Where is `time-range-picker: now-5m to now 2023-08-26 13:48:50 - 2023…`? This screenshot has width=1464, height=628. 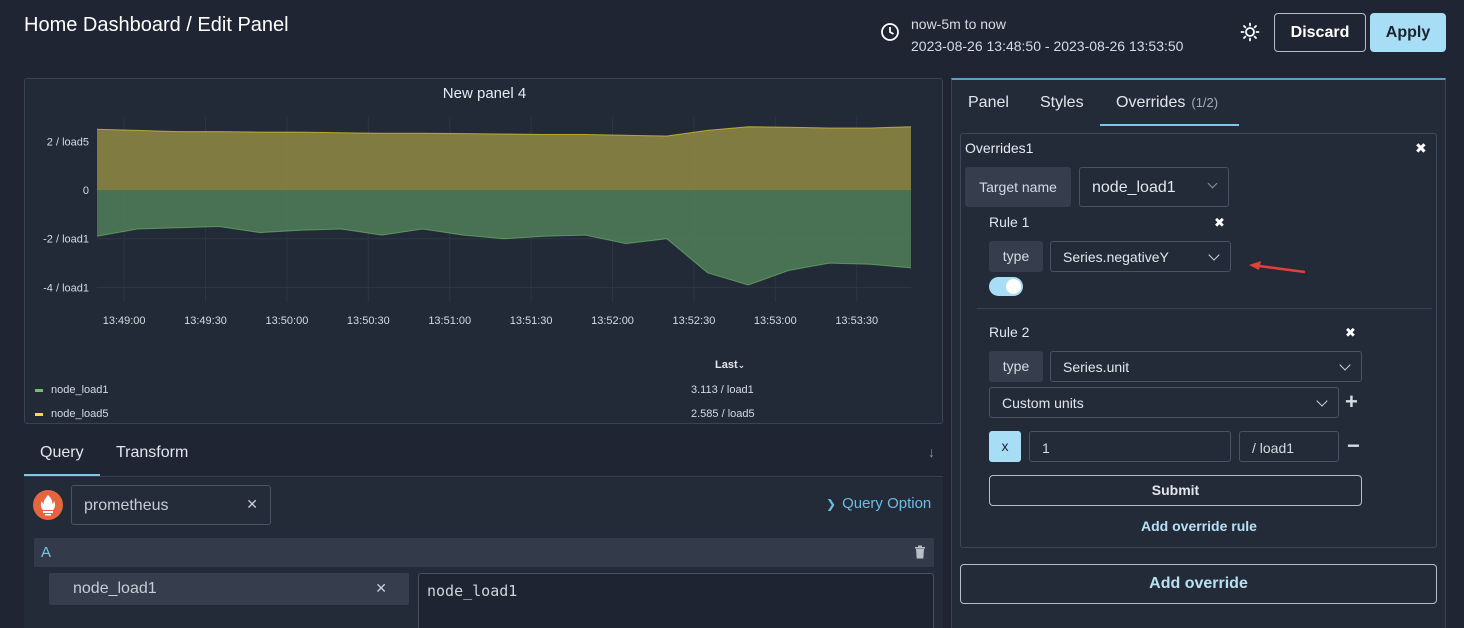 time-range-picker: now-5m to now 2023-08-26 13:48:50 - 2023… is located at coordinates (1047, 35).